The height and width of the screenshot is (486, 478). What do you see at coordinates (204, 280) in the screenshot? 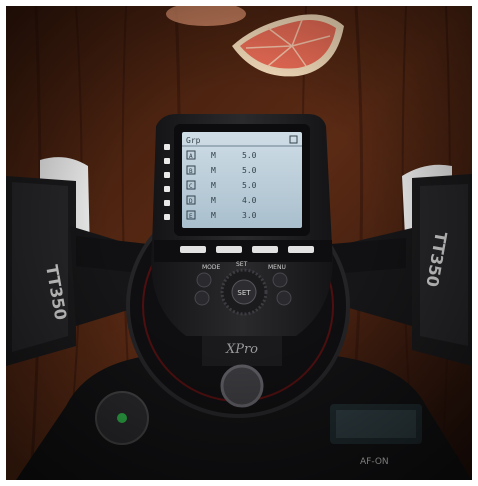
I see `mode-button` at bounding box center [204, 280].